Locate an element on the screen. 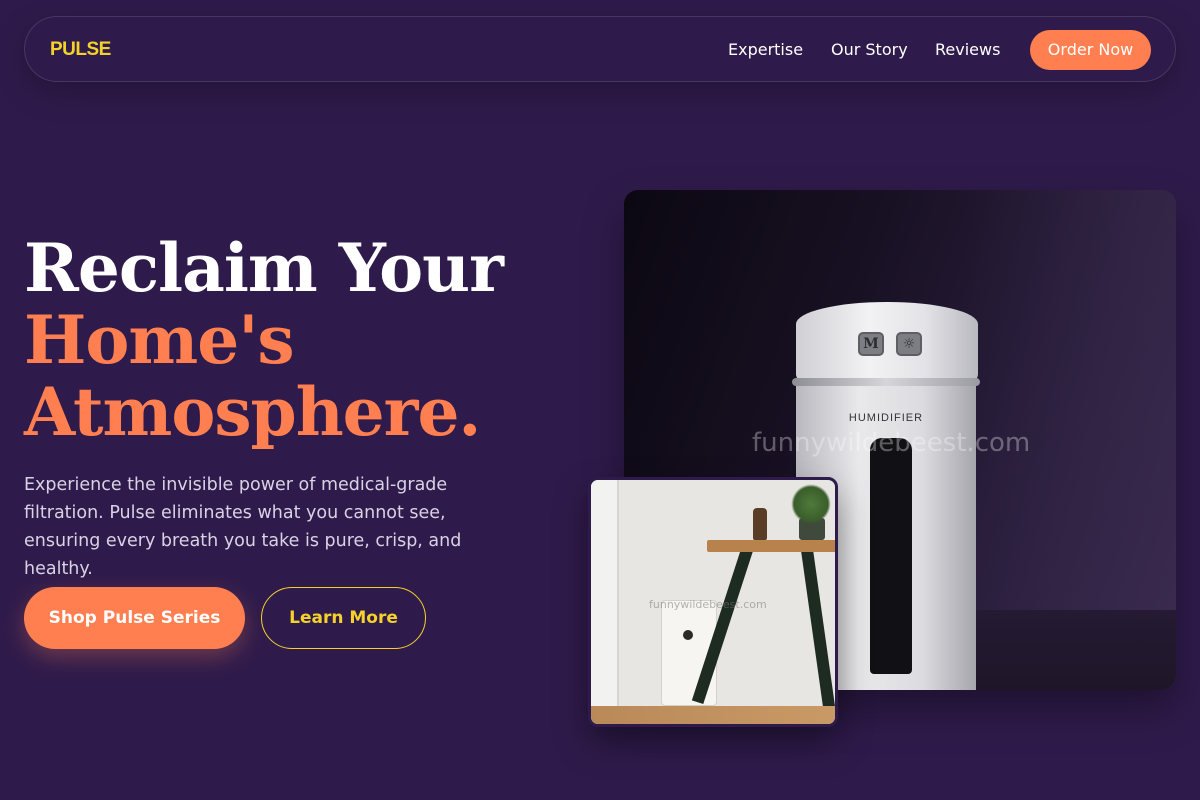 This screenshot has height=800, width=1200. plant-icon is located at coordinates (811, 504).